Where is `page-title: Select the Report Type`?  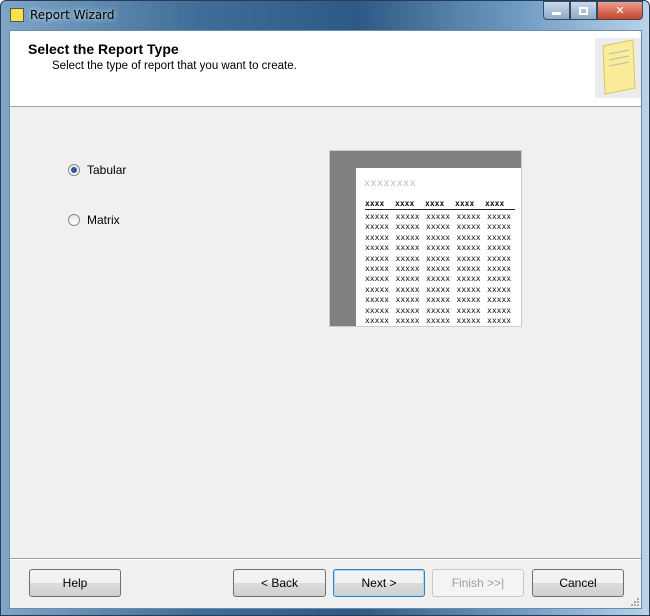 page-title: Select the Report Type is located at coordinates (103, 49).